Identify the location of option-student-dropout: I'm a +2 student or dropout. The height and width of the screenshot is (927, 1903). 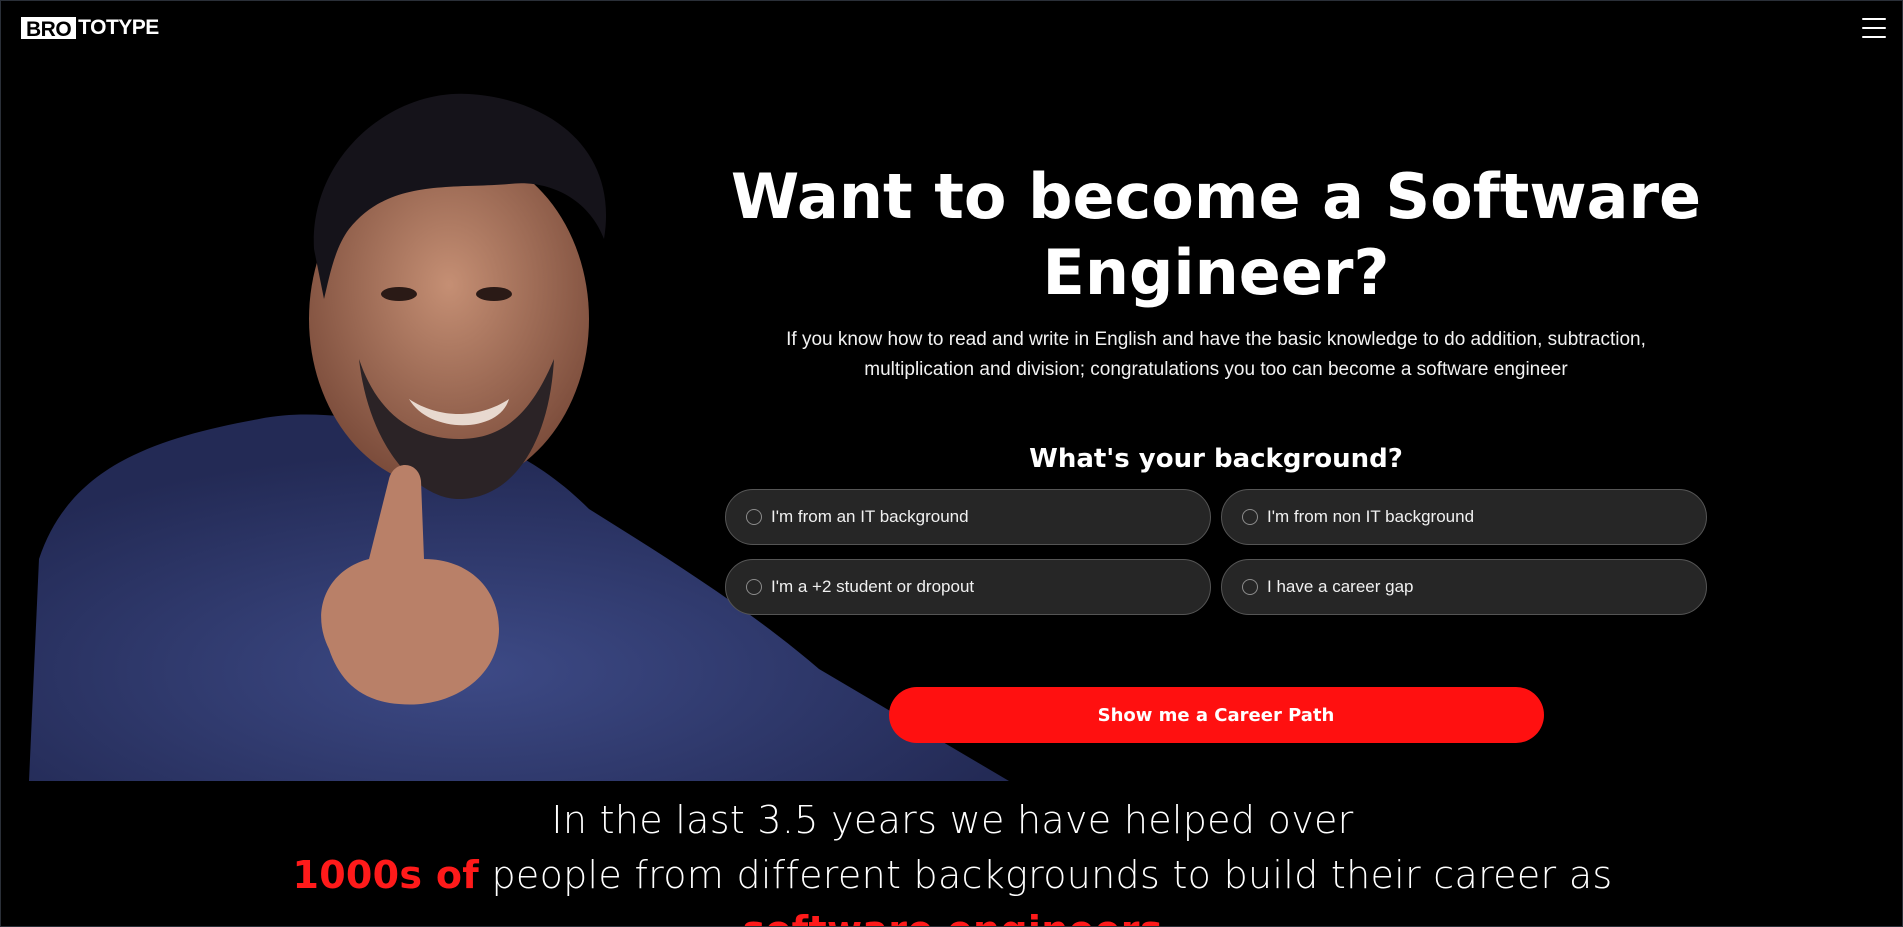
(968, 587).